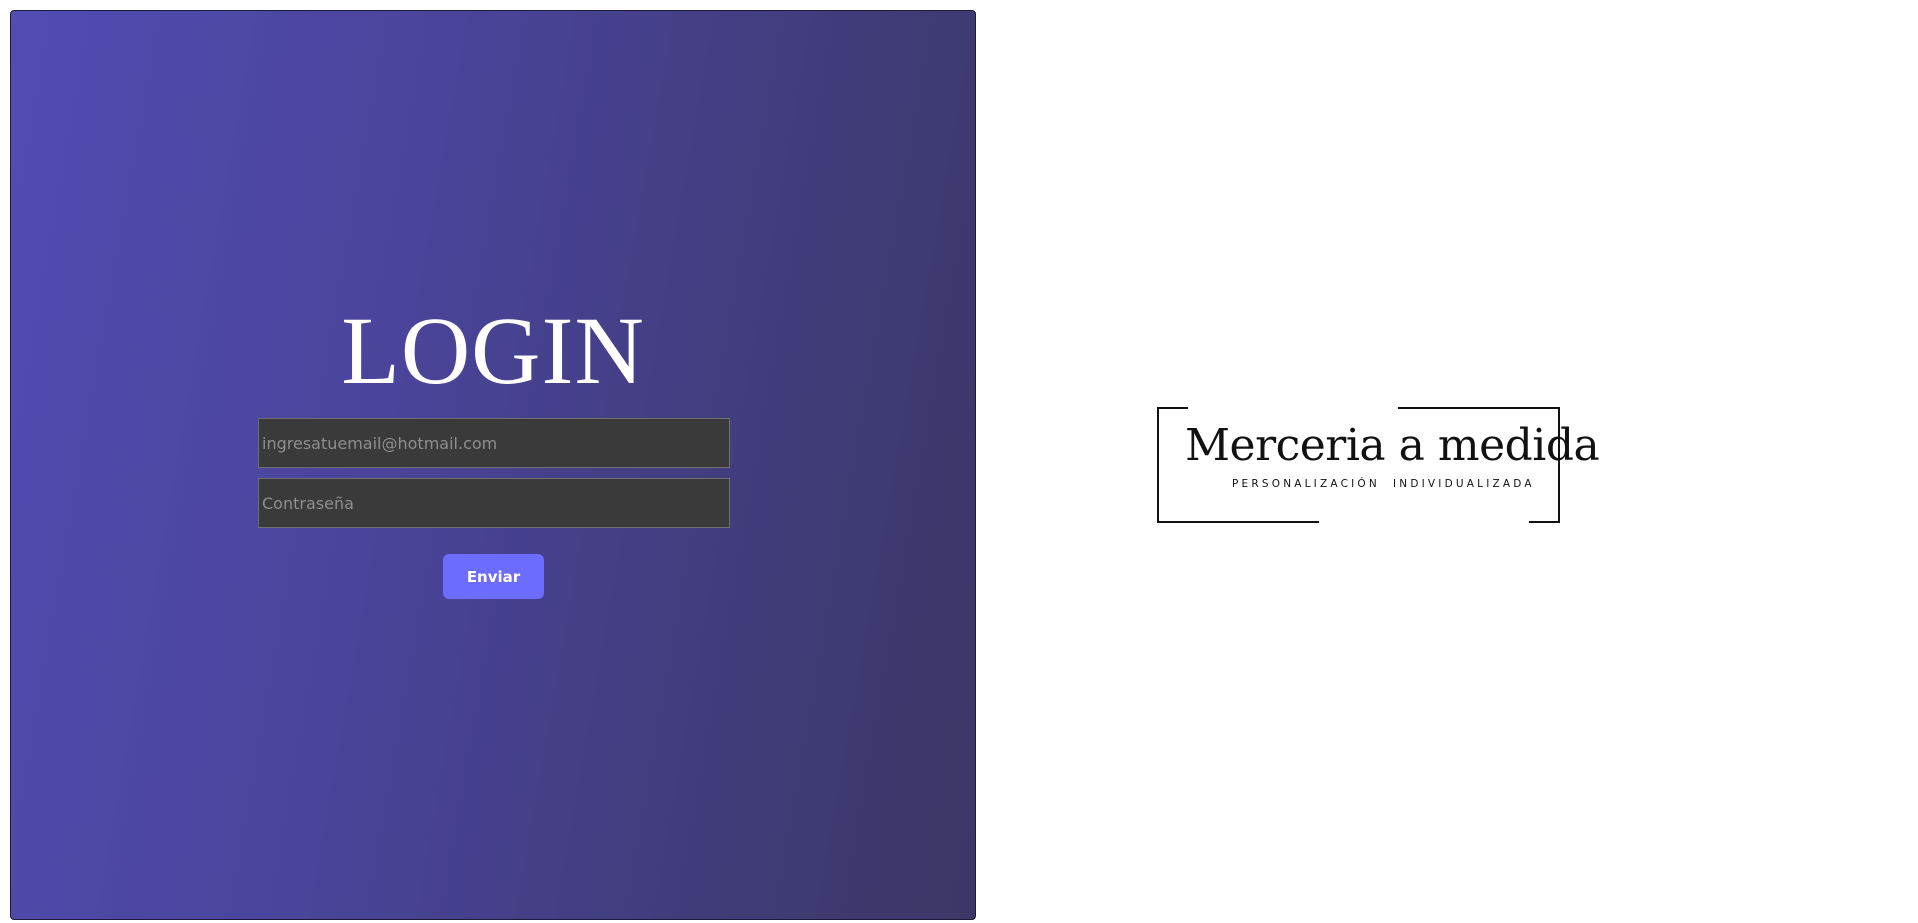 Image resolution: width=1918 pixels, height=923 pixels. What do you see at coordinates (493, 576) in the screenshot?
I see `submit-button: Enviar` at bounding box center [493, 576].